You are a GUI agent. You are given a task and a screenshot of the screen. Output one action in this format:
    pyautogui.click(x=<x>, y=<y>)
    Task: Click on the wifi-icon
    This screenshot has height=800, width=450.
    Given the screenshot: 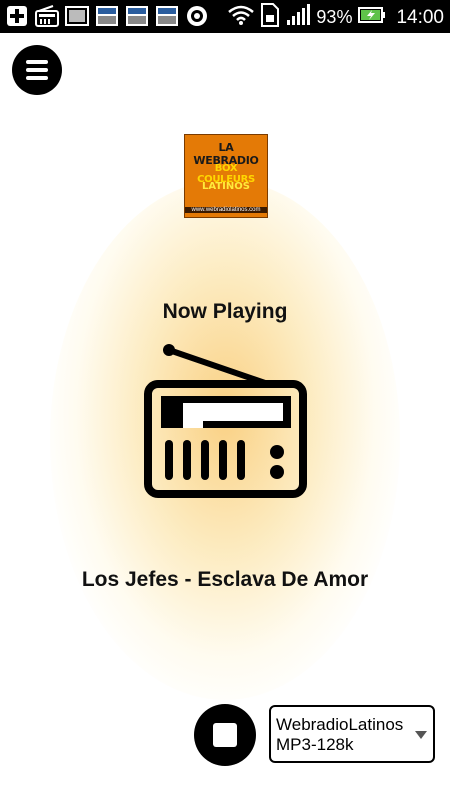 What is the action you would take?
    pyautogui.click(x=241, y=17)
    